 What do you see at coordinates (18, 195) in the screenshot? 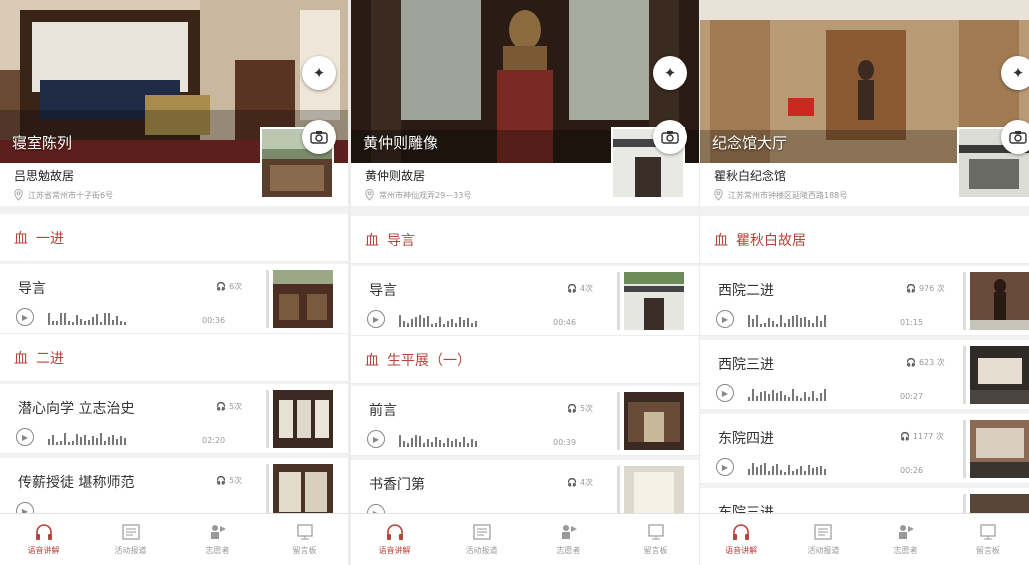
I see `location-pin-icon` at bounding box center [18, 195].